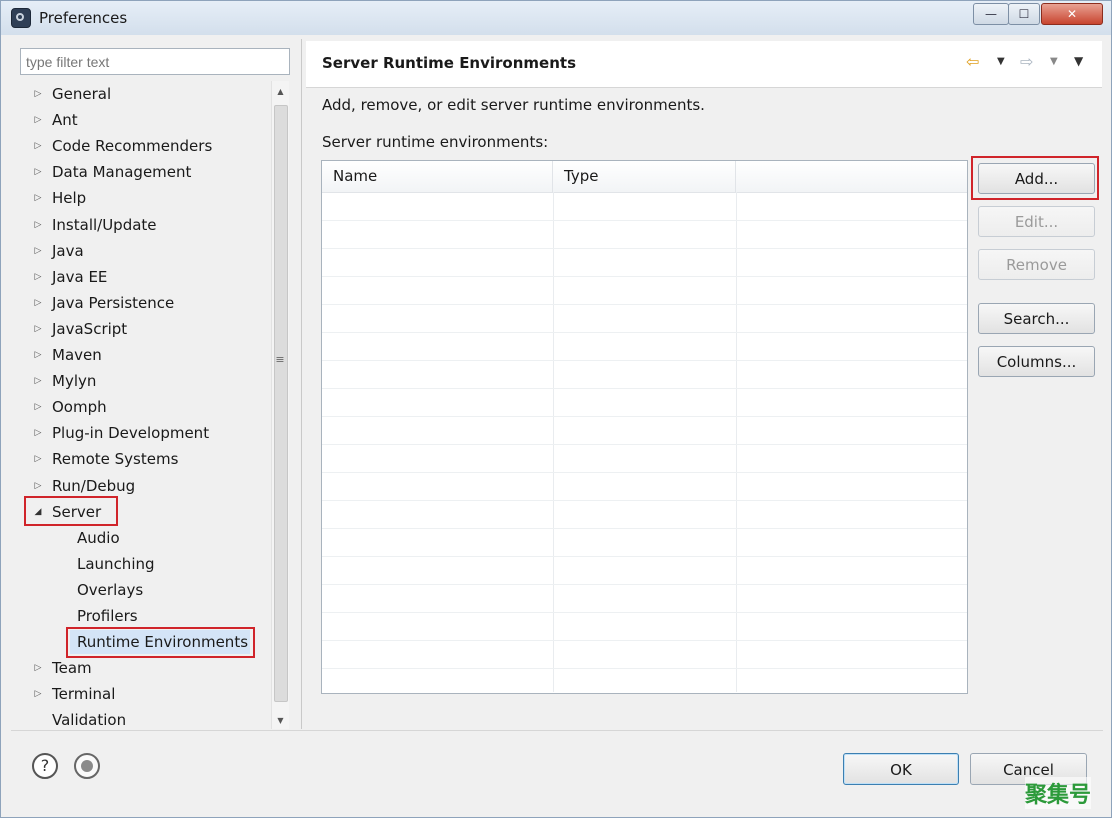 The image size is (1112, 818). What do you see at coordinates (145, 538) in the screenshot?
I see `tree-item: Audio` at bounding box center [145, 538].